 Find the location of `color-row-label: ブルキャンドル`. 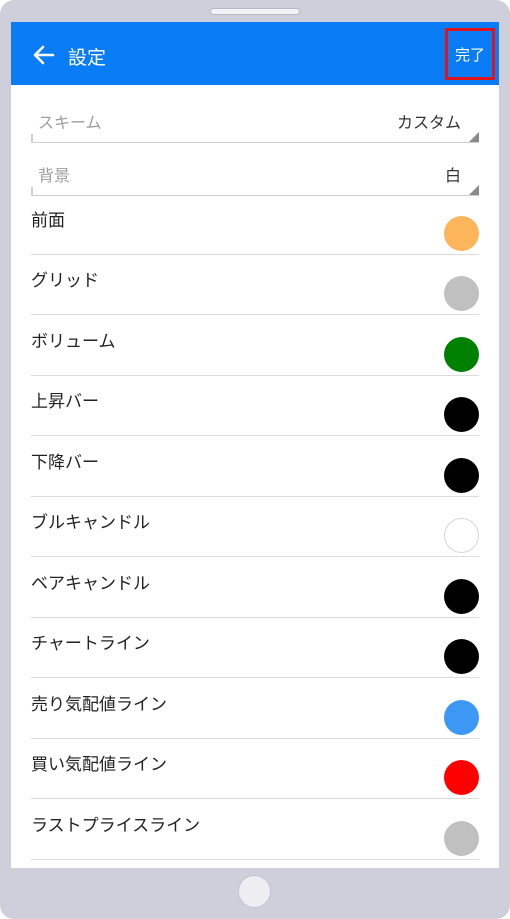

color-row-label: ブルキャンドル is located at coordinates (90, 523).